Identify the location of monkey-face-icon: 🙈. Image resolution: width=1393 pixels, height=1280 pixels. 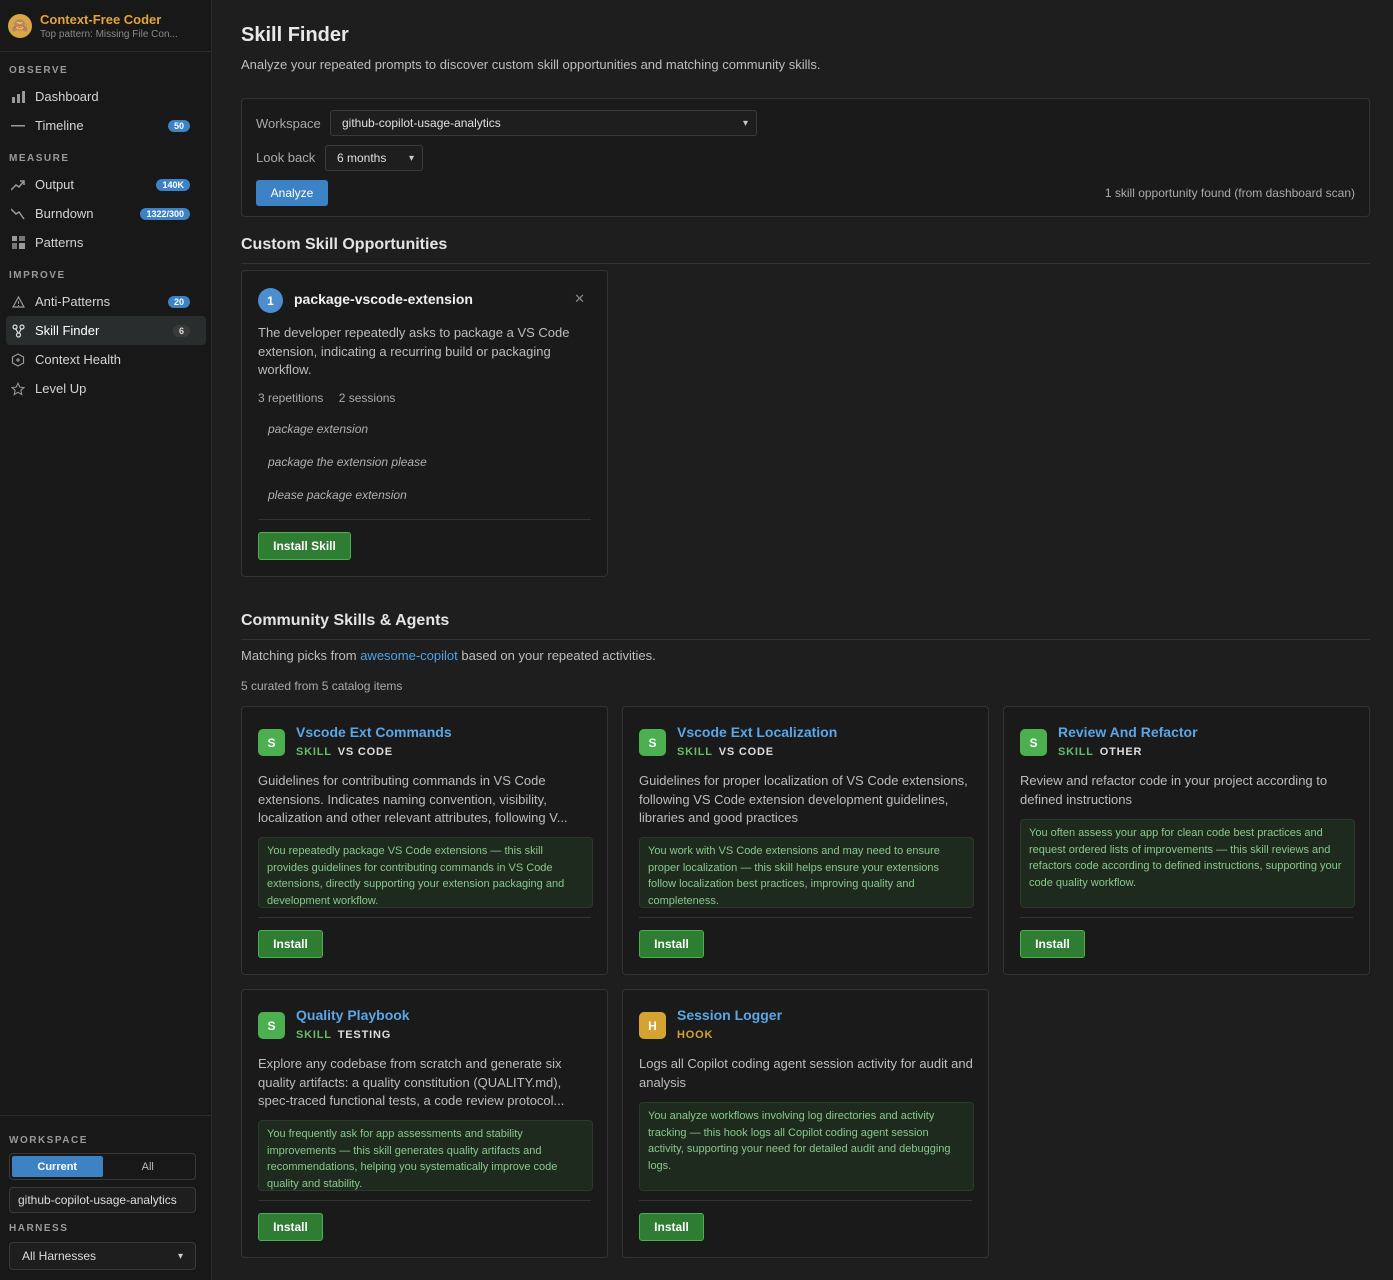
(20, 25).